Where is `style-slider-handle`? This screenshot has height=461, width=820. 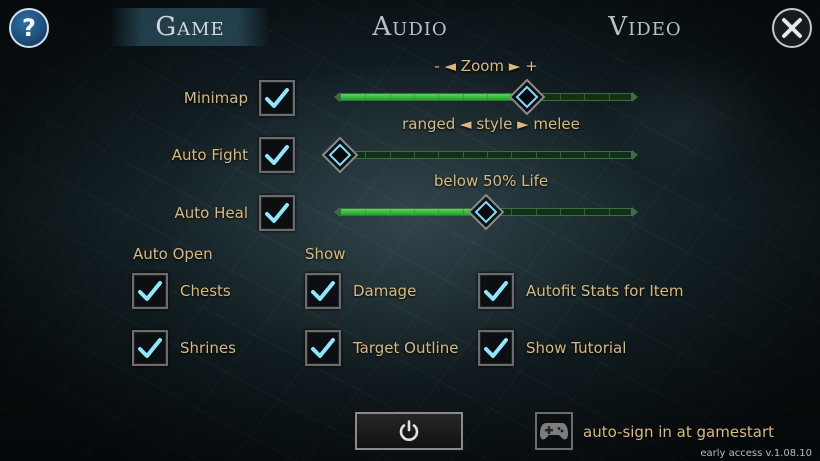
style-slider-handle is located at coordinates (340, 155).